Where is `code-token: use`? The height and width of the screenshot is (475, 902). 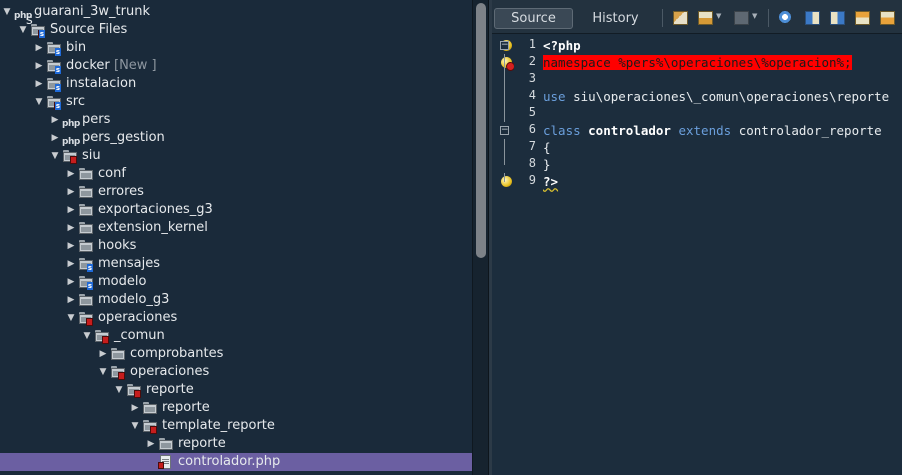
code-token: use is located at coordinates (558, 96).